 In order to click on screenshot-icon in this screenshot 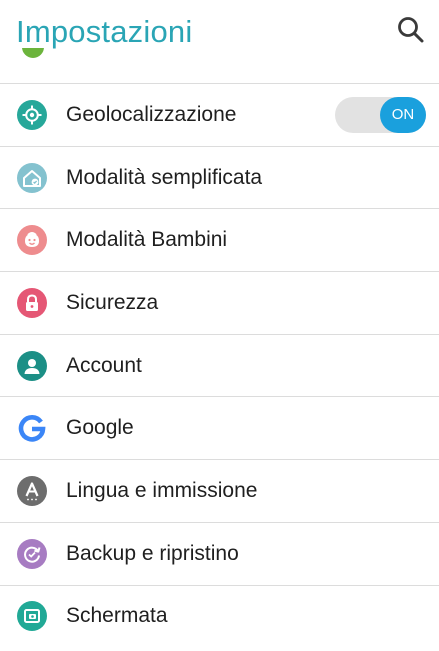, I will do `click(32, 616)`.